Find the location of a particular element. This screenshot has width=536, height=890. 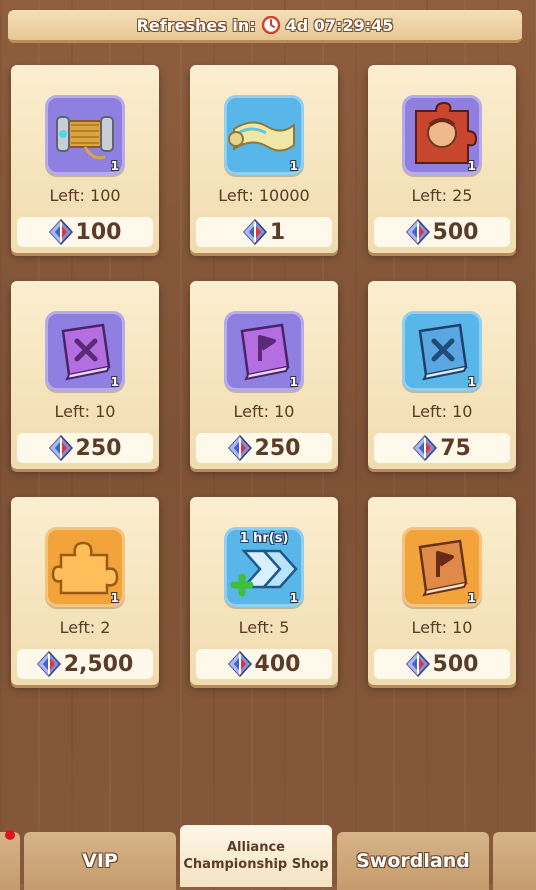

shop-item-card: 1 Left: 10 500 is located at coordinates (442, 591).